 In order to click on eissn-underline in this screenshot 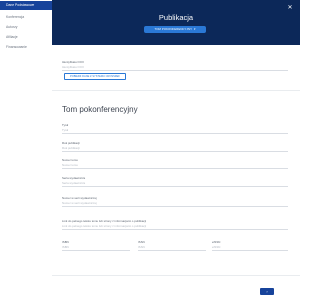, I will do `click(250, 250)`.